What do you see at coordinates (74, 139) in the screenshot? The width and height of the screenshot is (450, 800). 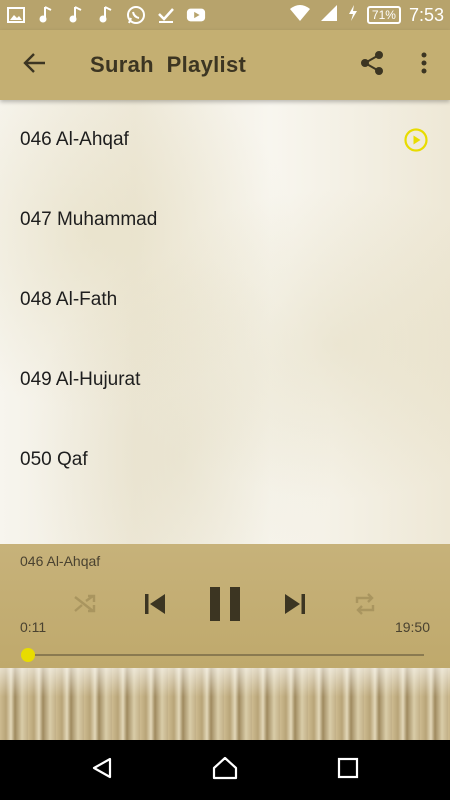 I see `surah-label: 046 Al-Ahqaf` at bounding box center [74, 139].